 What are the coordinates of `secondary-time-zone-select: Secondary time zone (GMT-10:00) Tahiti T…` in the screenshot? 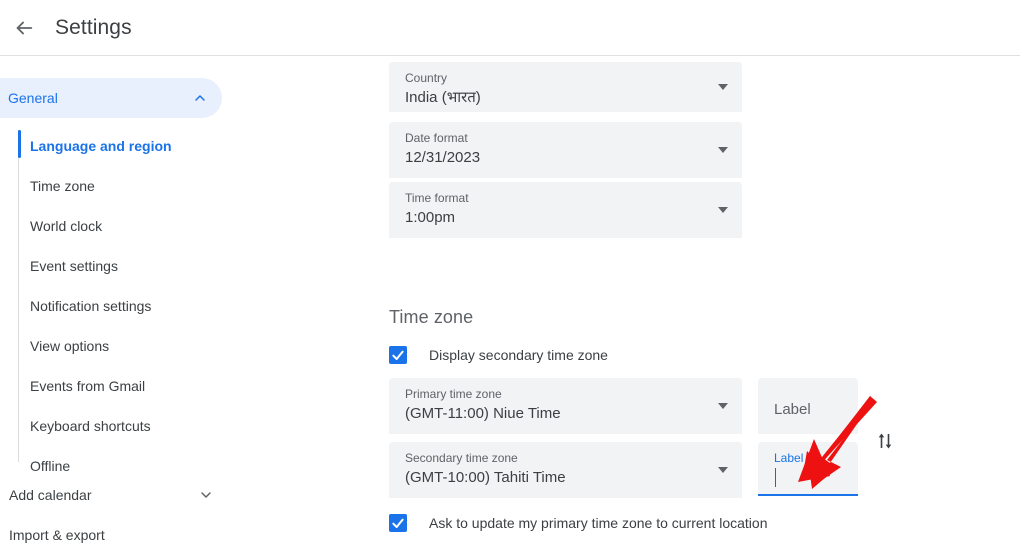 It's located at (565, 470).